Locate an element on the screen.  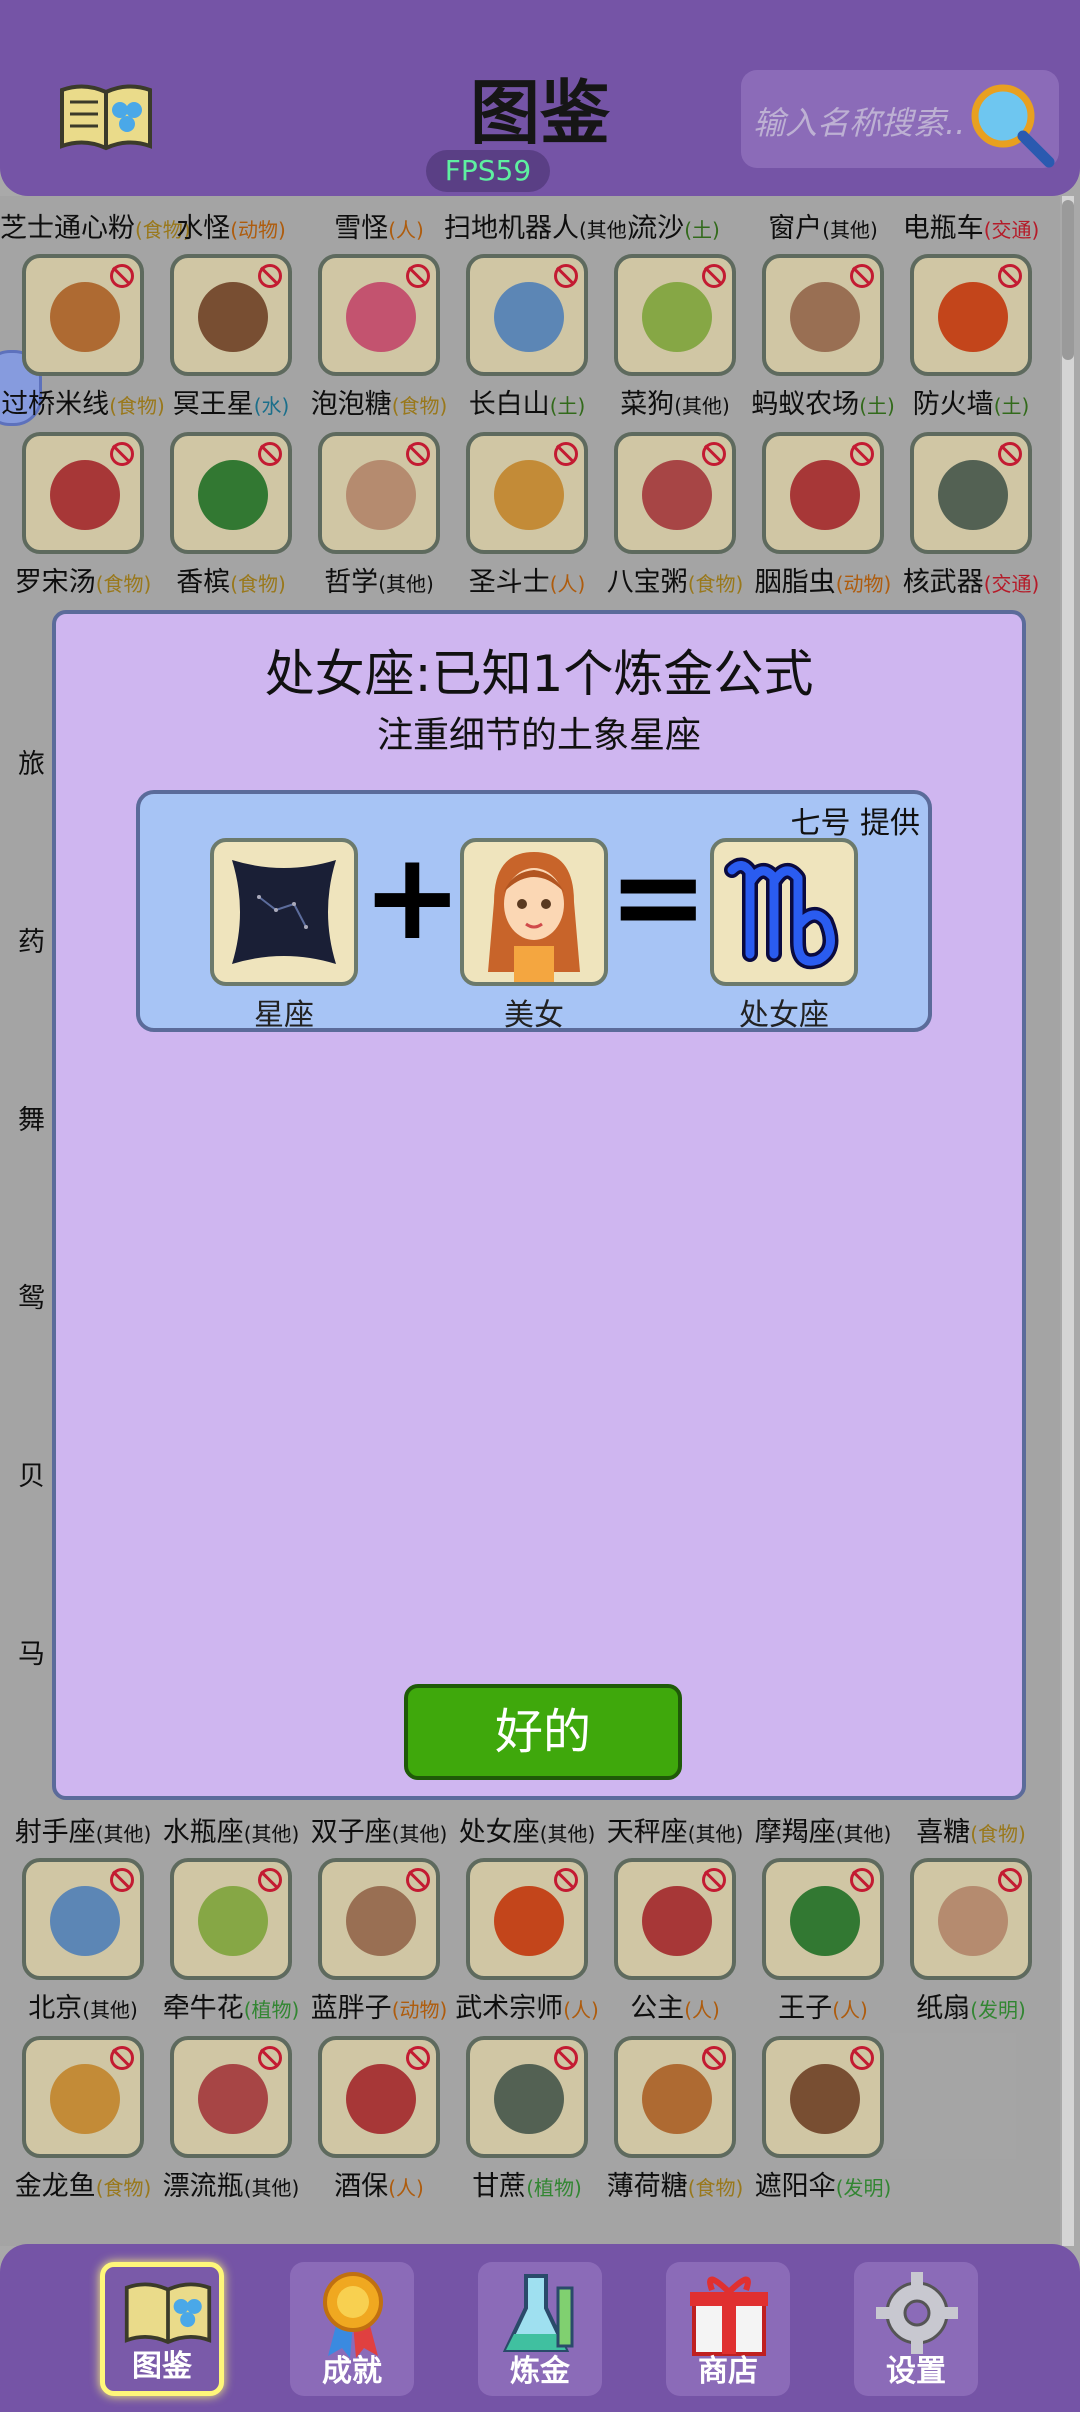
constellation-icon is located at coordinates (284, 912).